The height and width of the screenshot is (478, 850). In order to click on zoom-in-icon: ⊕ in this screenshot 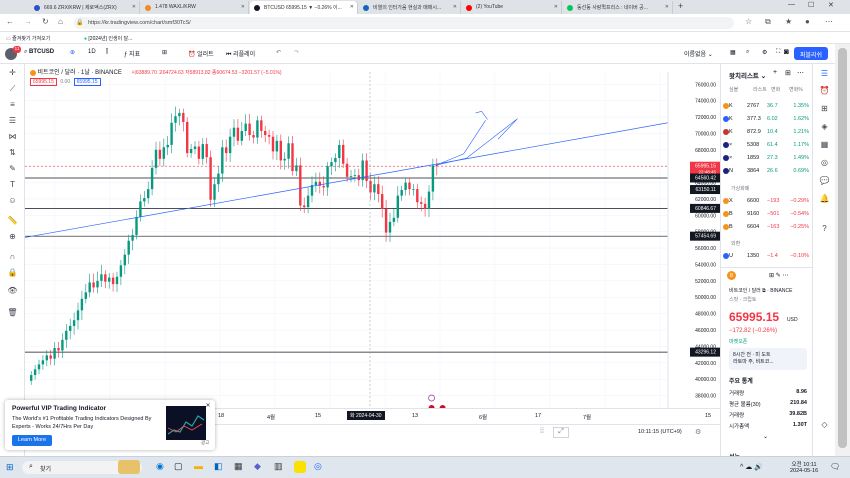, I will do `click(12, 237)`.